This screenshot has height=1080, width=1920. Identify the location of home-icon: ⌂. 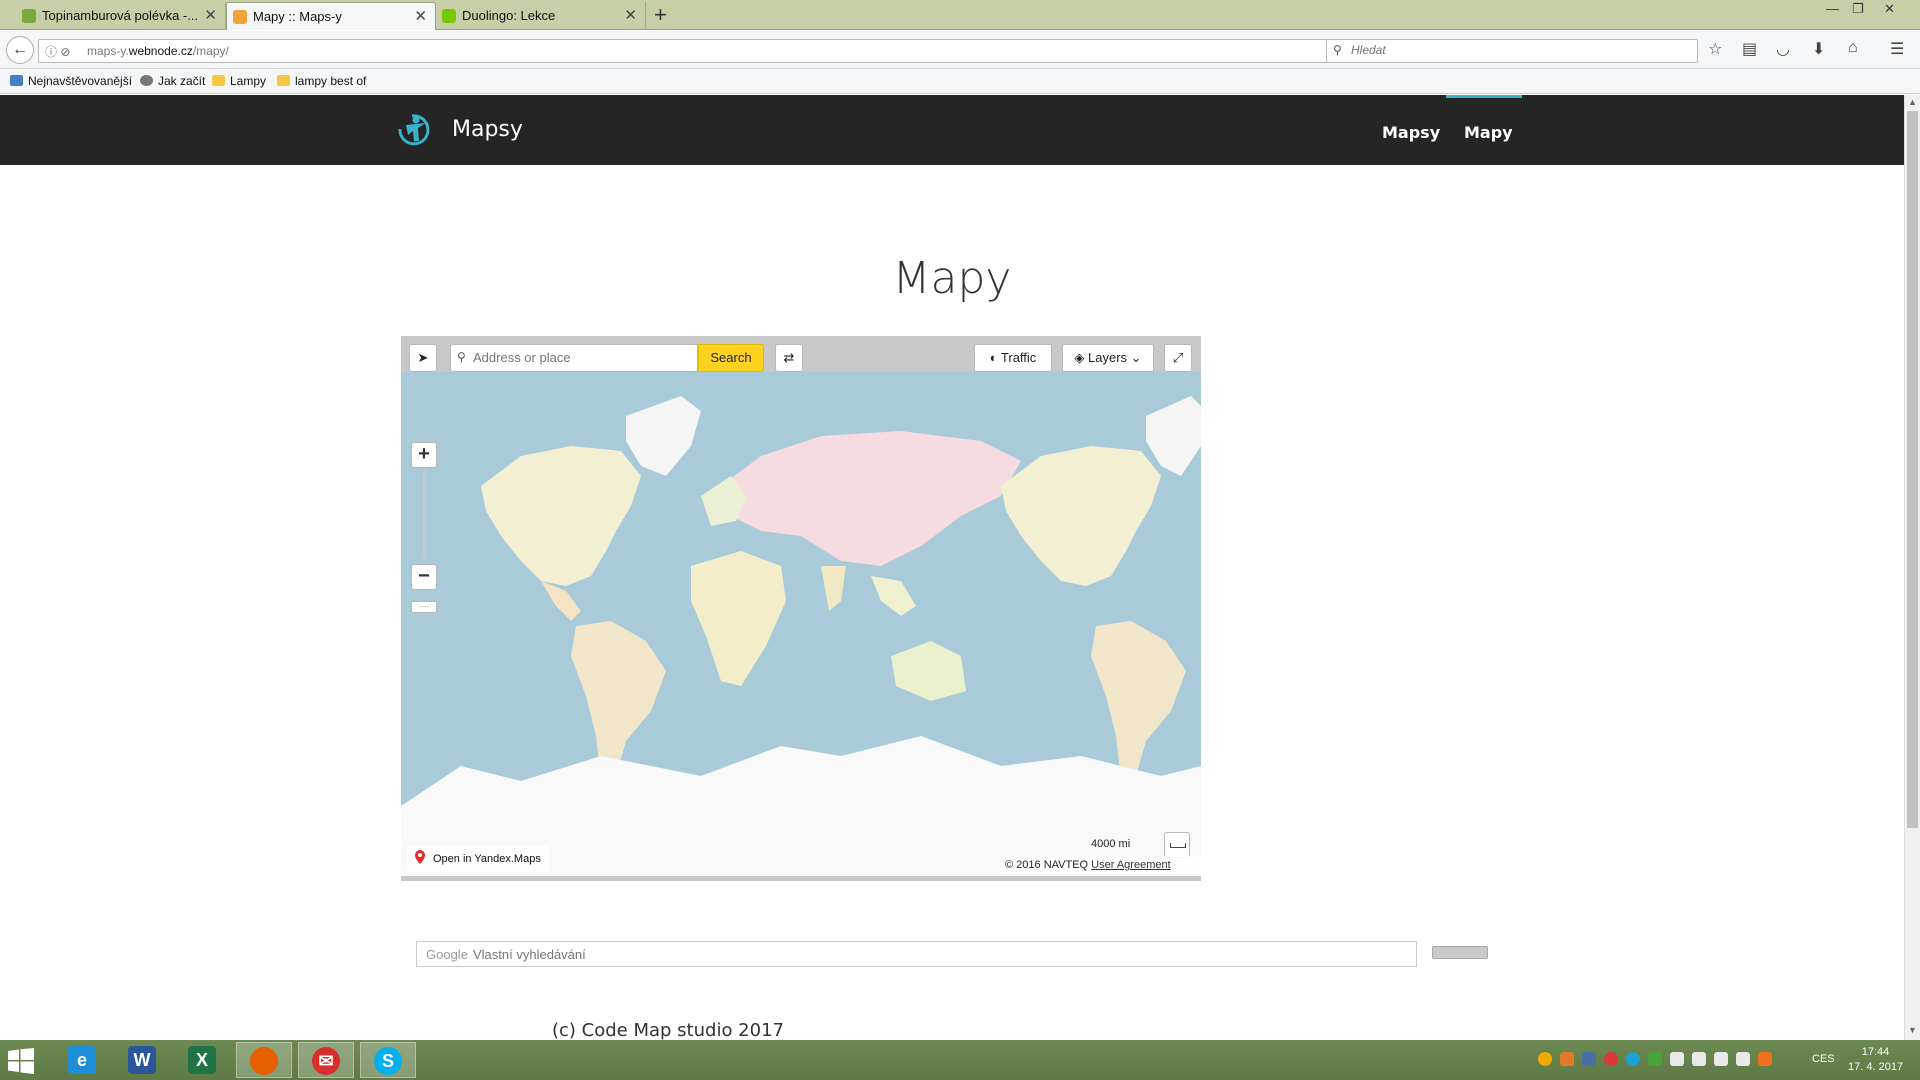
(1853, 48).